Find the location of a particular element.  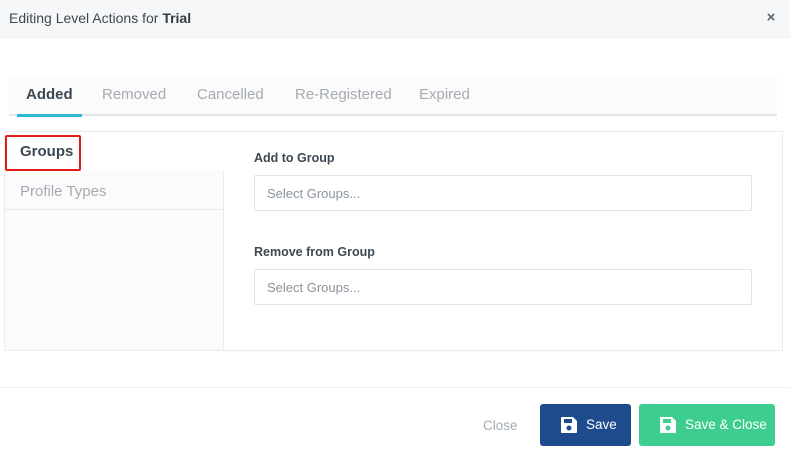

side-nav: Groups Profile Types is located at coordinates (114, 241).